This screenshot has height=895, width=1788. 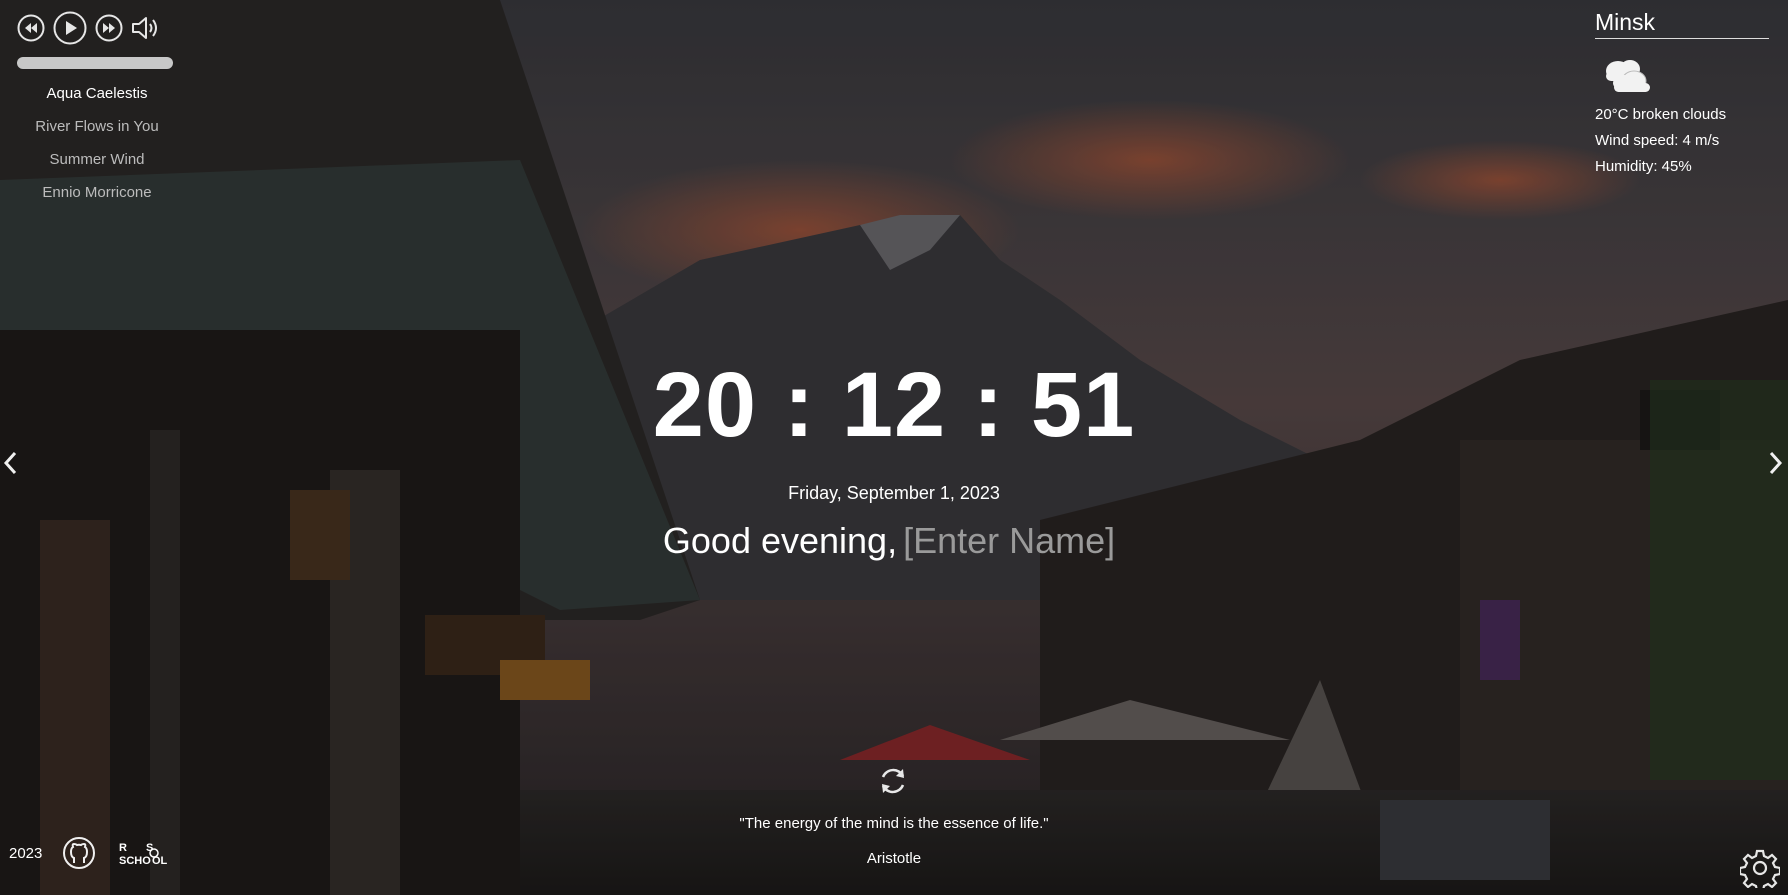 I want to click on greeting: Good evening,, so click(x=780, y=540).